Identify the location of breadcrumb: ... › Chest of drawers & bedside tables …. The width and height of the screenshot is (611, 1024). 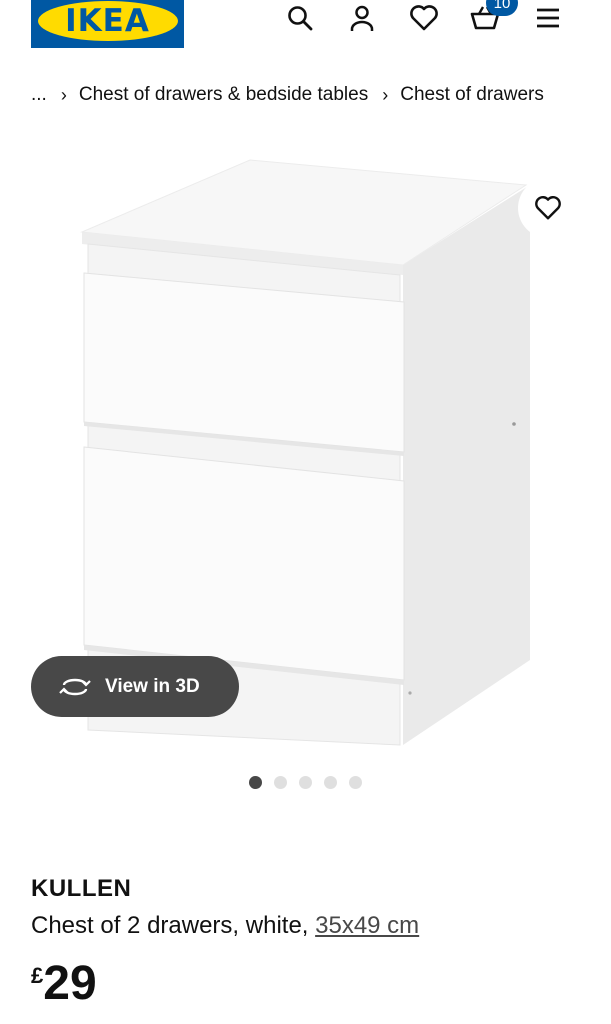
(287, 95).